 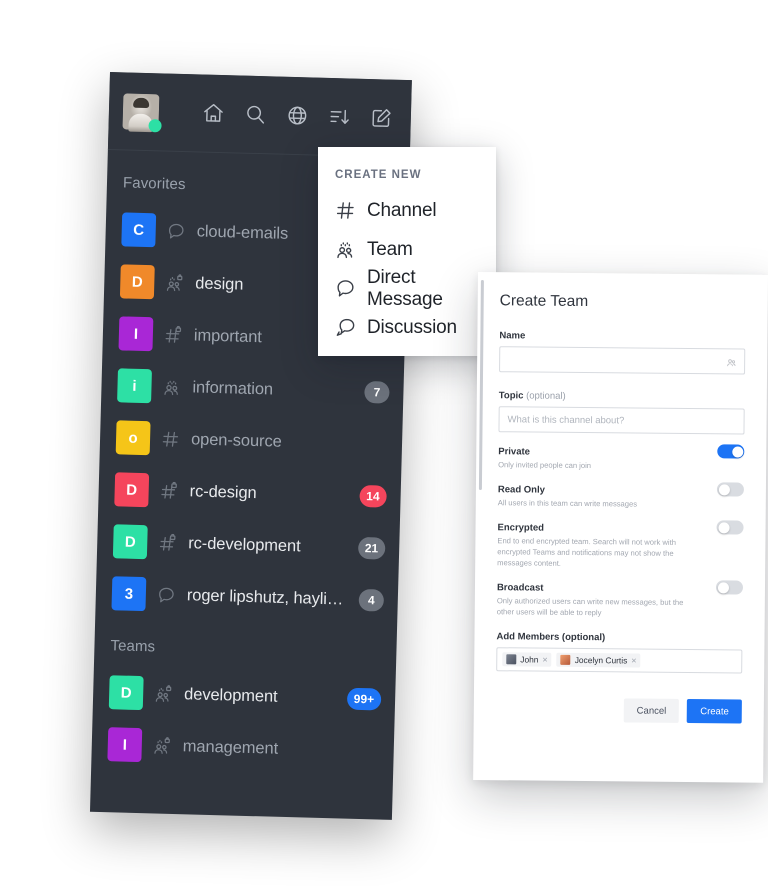 I want to click on add-members-label: Add Members (optional), so click(x=551, y=637).